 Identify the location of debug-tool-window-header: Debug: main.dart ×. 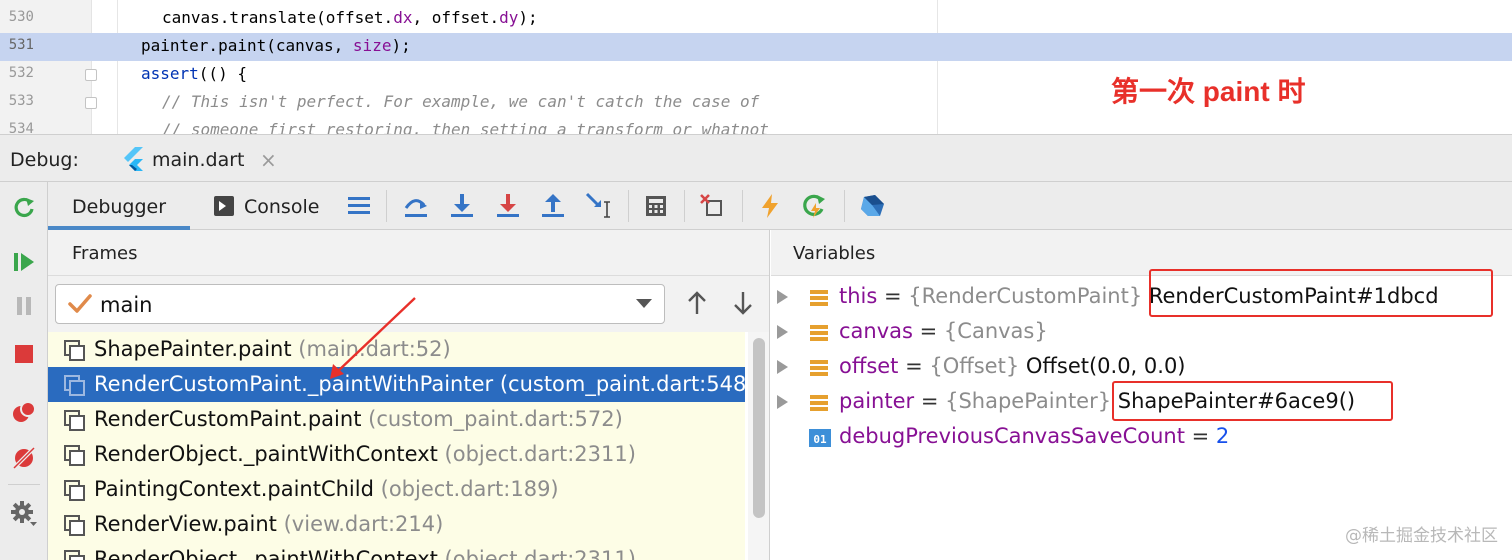
(756, 158).